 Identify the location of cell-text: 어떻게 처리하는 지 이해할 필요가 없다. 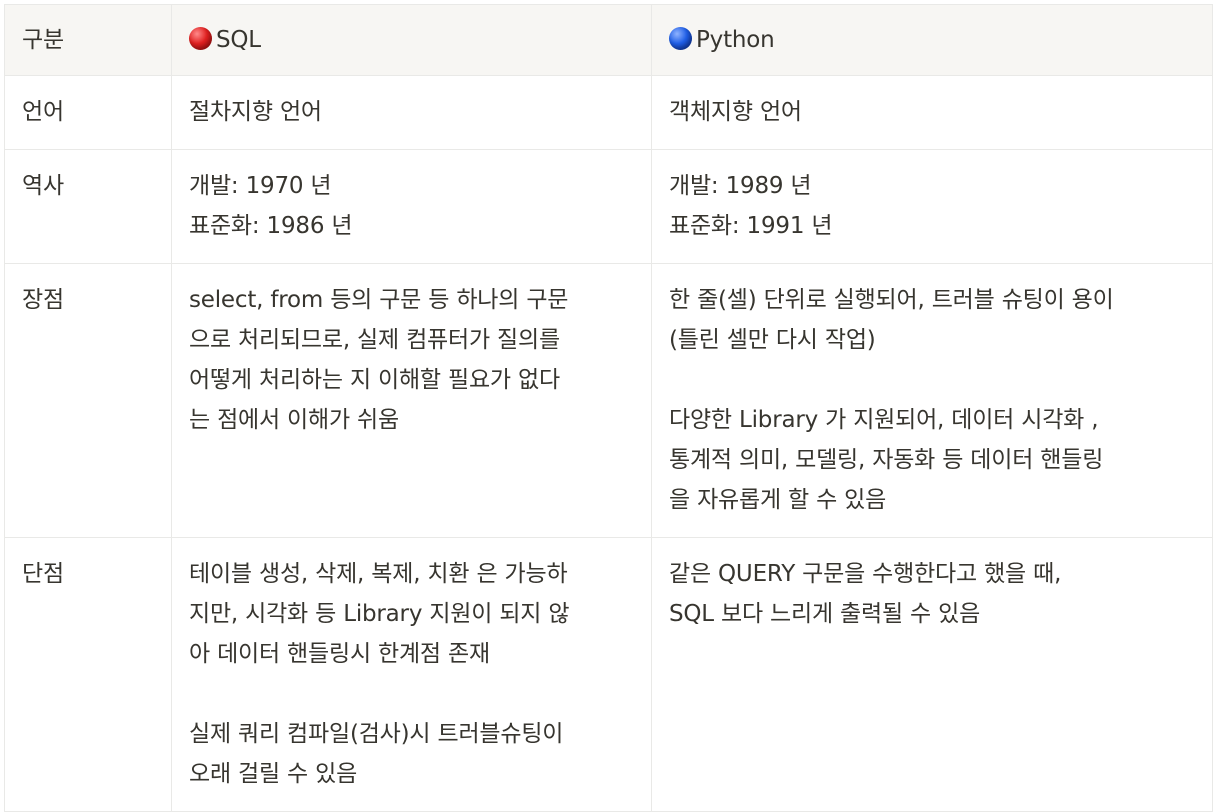
(374, 380).